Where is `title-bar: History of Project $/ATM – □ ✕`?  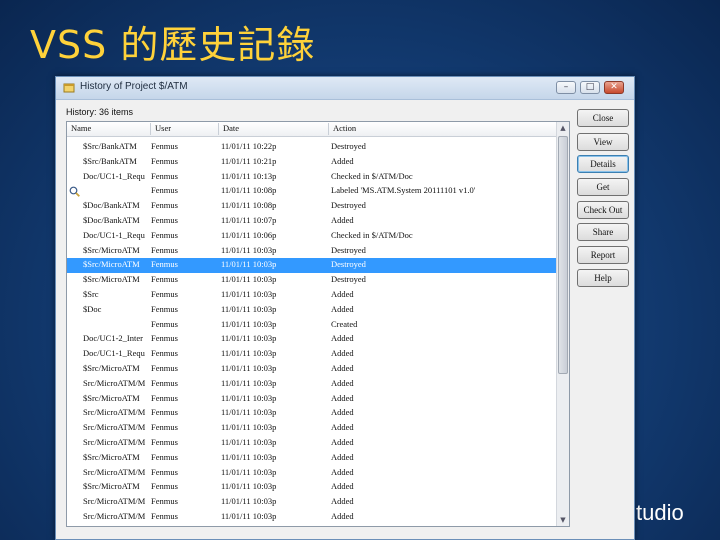
title-bar: History of Project $/ATM – □ ✕ is located at coordinates (345, 88).